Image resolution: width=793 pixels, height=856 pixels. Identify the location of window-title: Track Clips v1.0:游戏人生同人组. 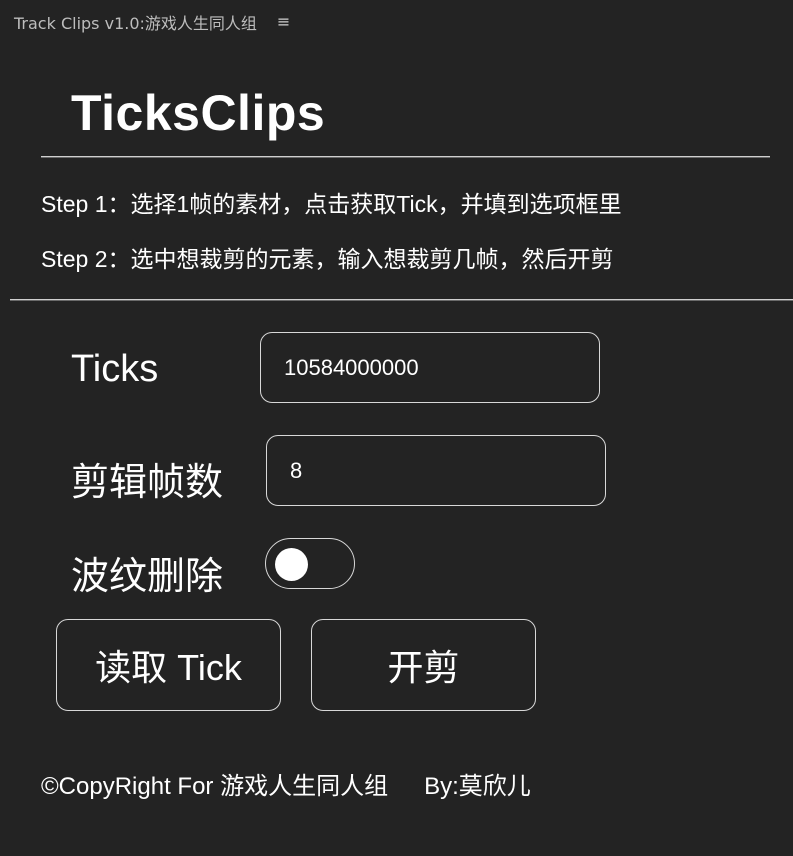
(135, 23).